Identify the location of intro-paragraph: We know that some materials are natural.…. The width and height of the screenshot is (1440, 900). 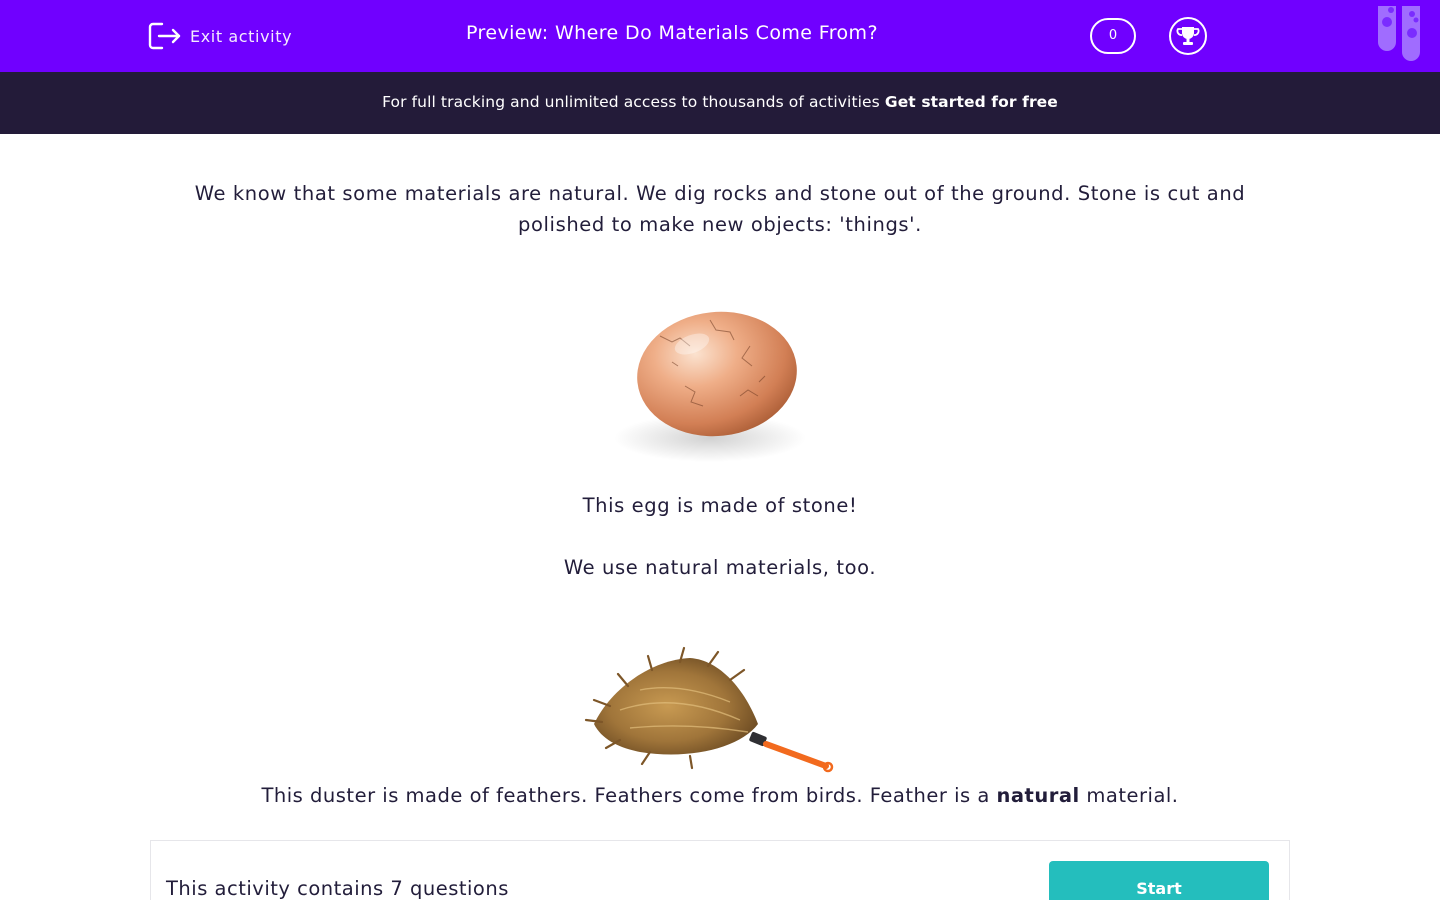
(720, 209).